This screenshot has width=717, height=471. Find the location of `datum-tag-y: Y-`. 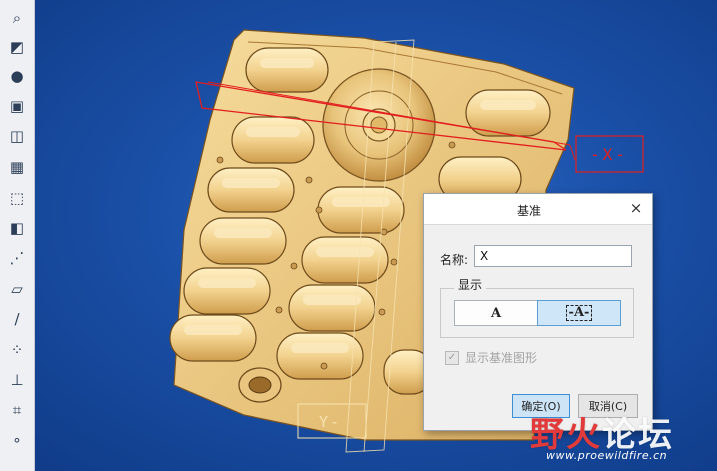

datum-tag-y: Y- is located at coordinates (330, 422).